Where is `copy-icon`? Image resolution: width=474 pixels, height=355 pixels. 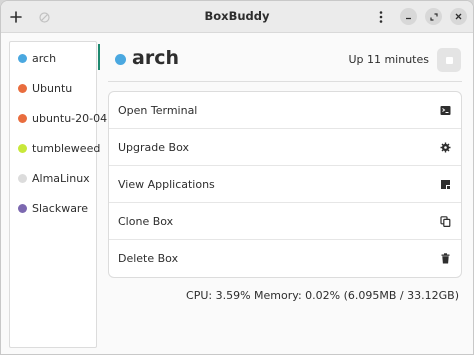
copy-icon is located at coordinates (445, 221).